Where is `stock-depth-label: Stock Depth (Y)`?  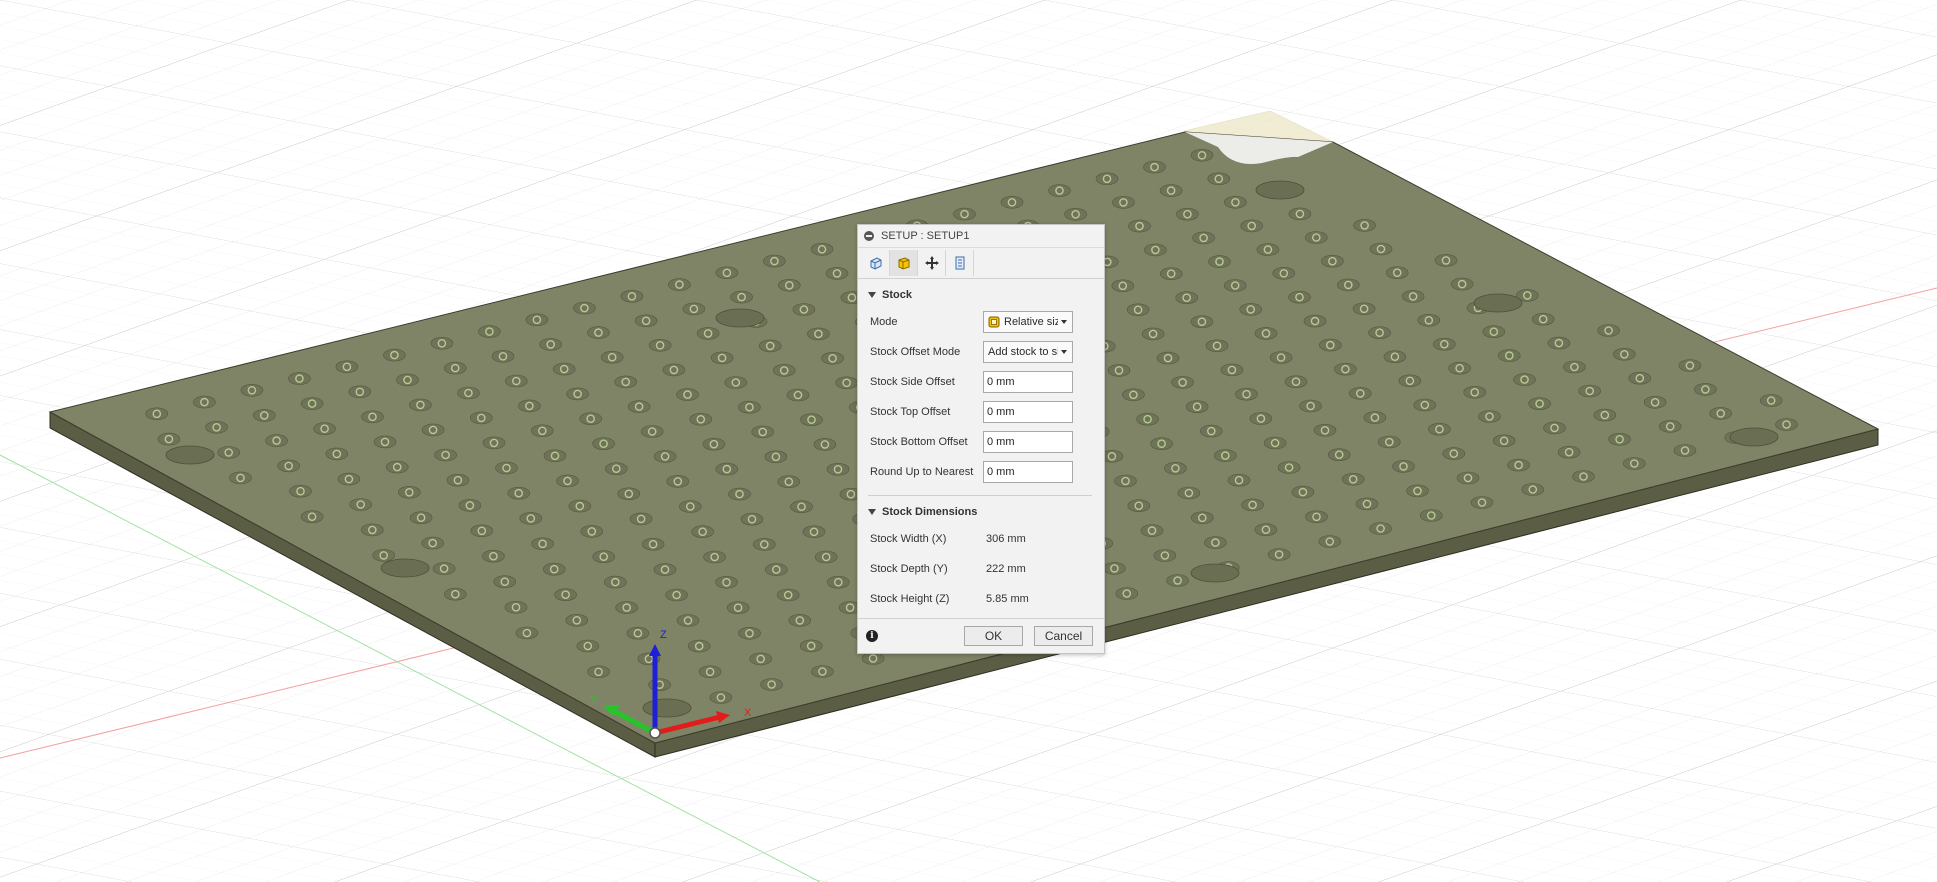
stock-depth-label: Stock Depth (Y) is located at coordinates (909, 569).